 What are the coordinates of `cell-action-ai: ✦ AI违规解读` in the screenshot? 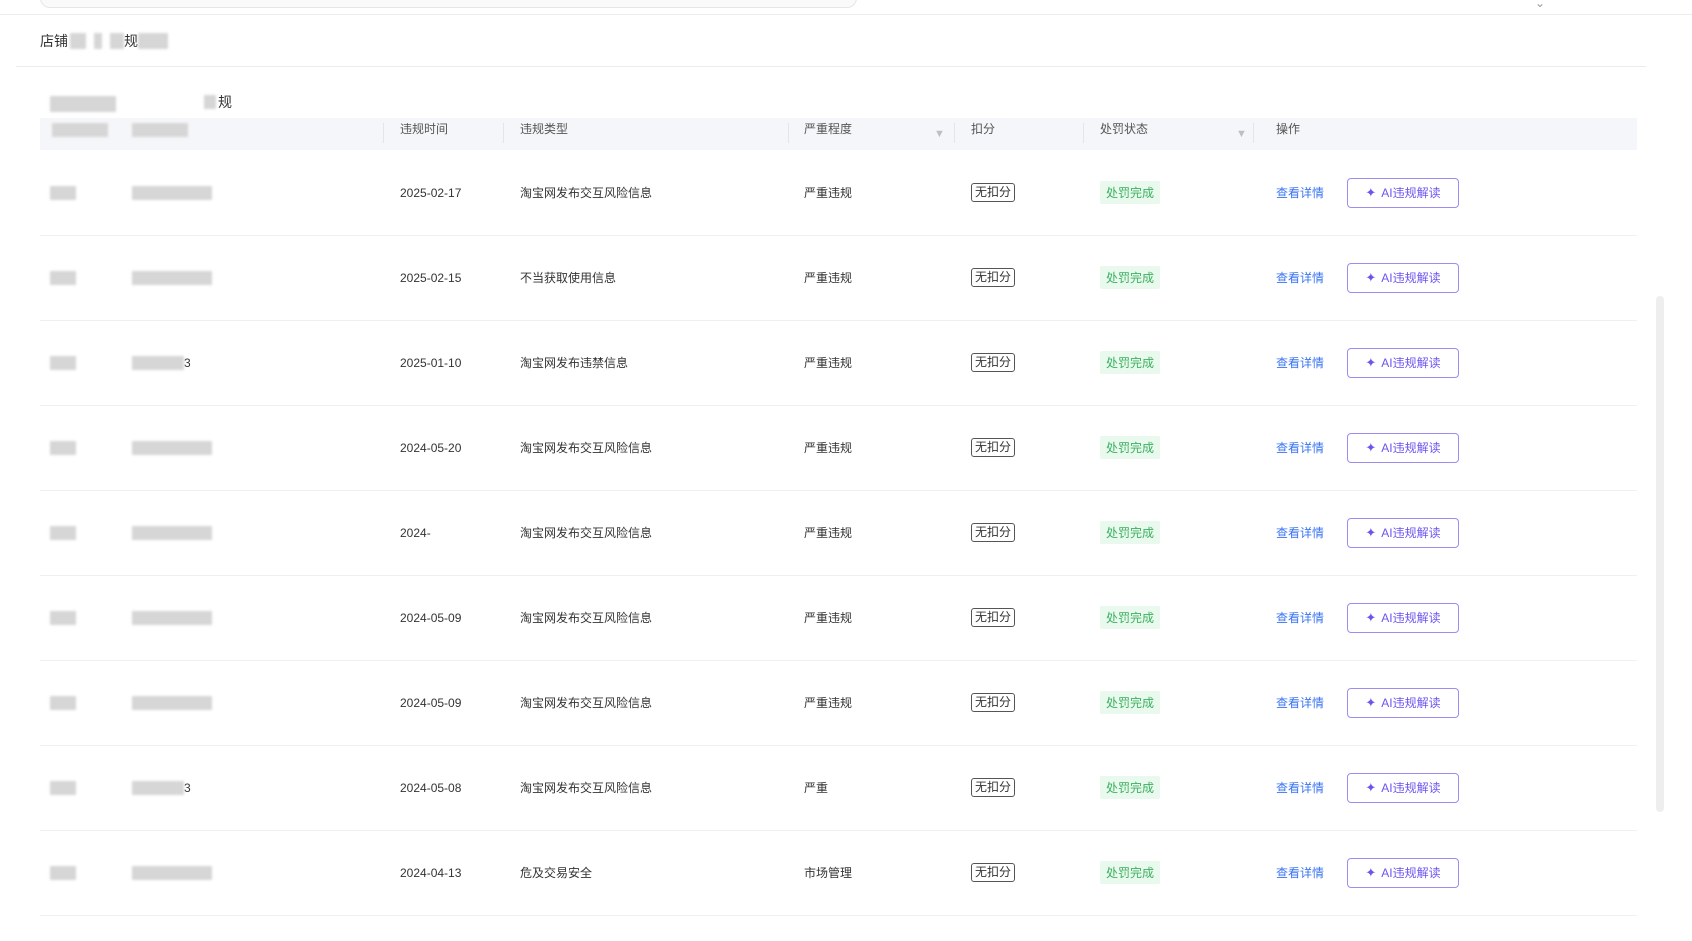 It's located at (1403, 277).